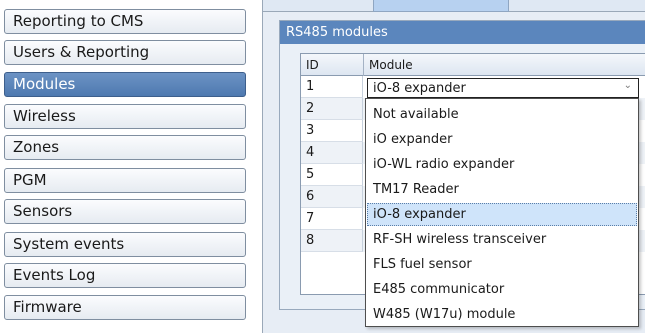 The height and width of the screenshot is (333, 645). I want to click on sidebar-item-users-reporting: Users & Reporting, so click(125, 52).